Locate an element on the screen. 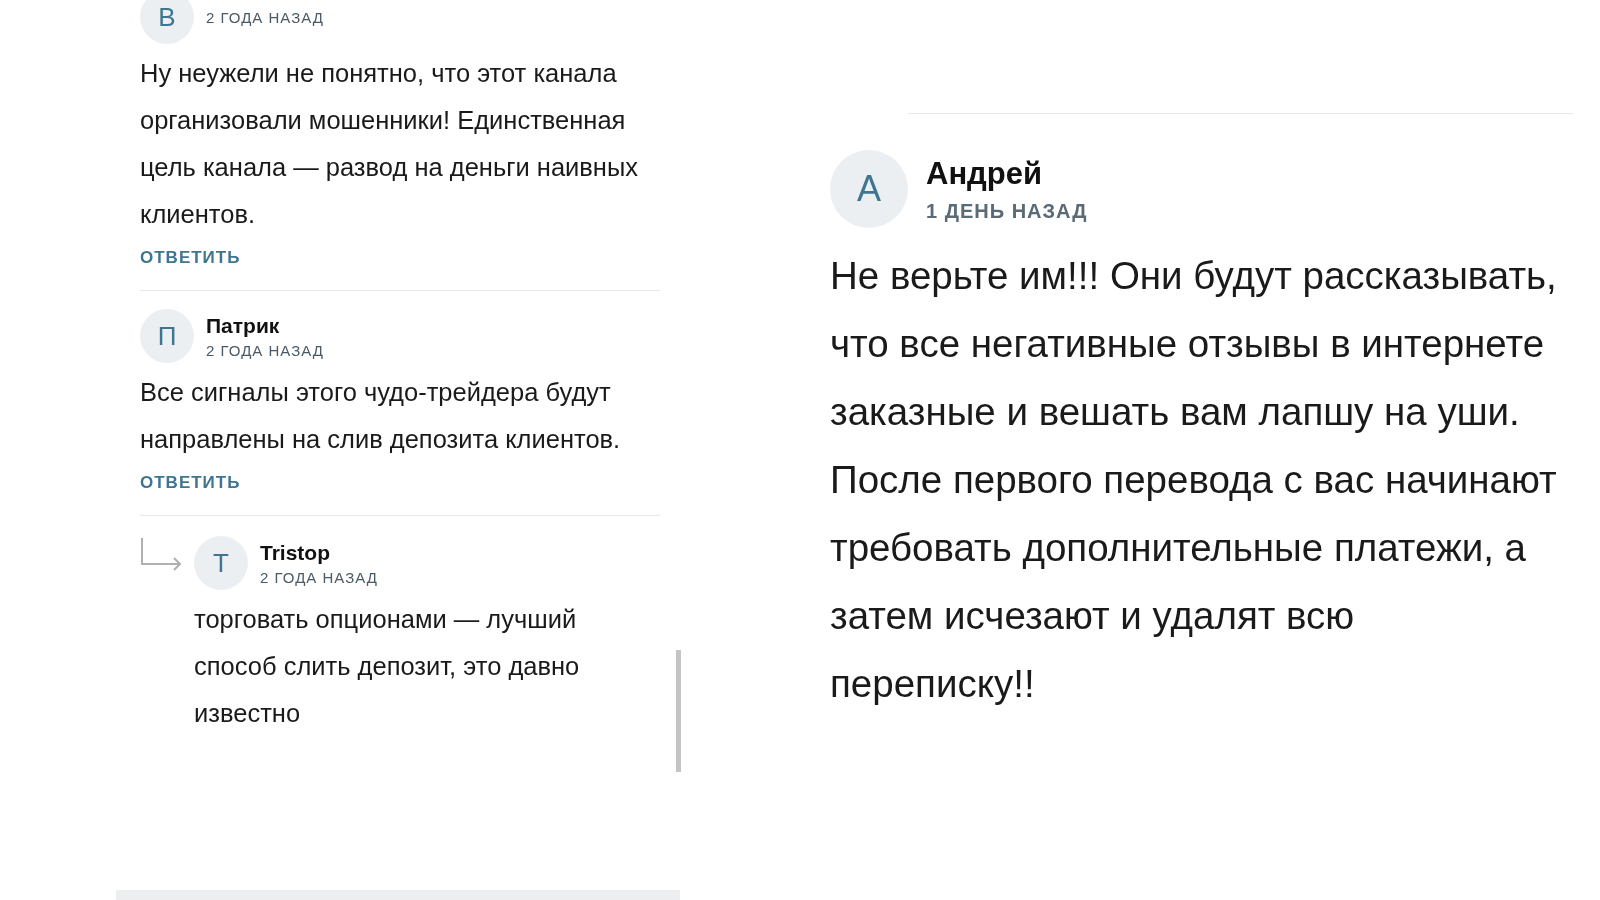  author-name: Tristop is located at coordinates (295, 552).